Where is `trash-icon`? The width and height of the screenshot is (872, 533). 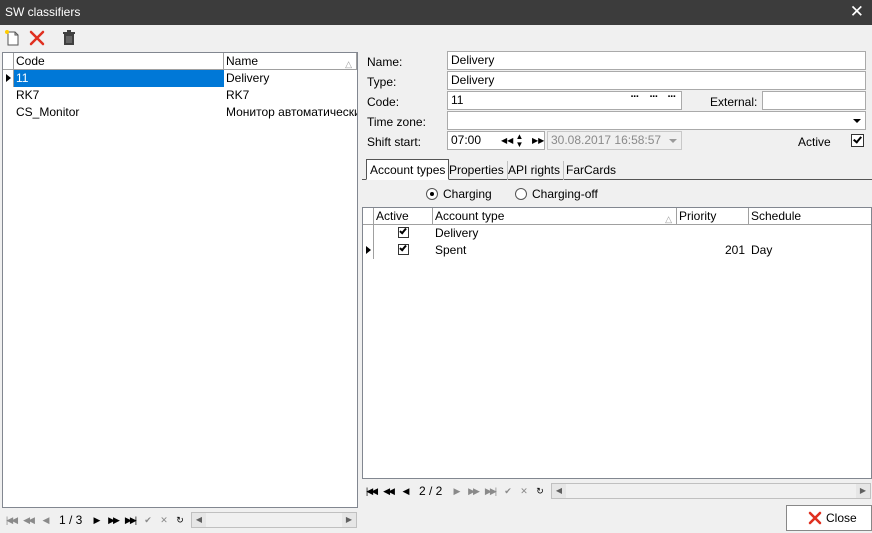 trash-icon is located at coordinates (69, 38).